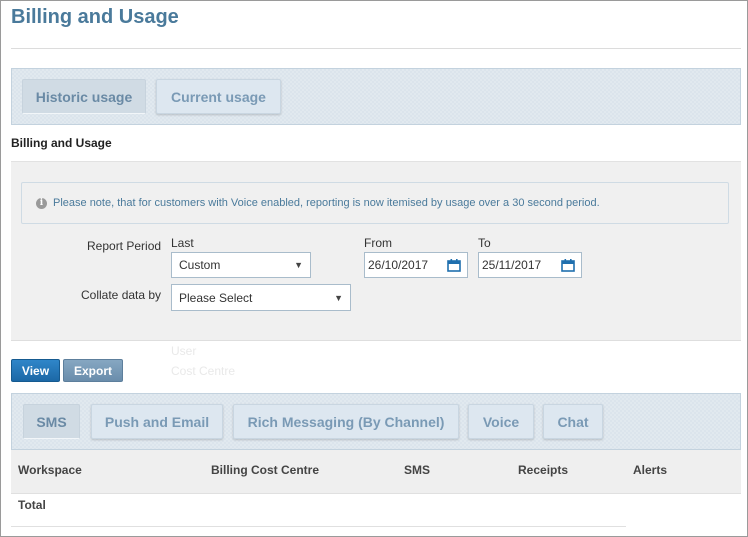 Image resolution: width=748 pixels, height=537 pixels. I want to click on tab-rich-messaging: Rich Messaging (By Channel), so click(346, 421).